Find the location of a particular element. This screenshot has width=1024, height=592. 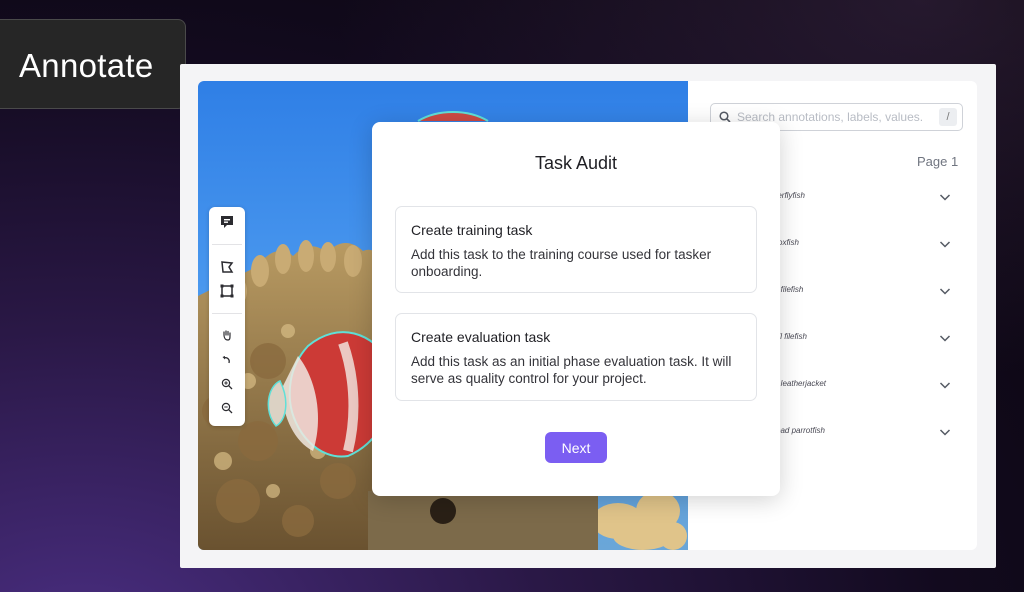

zoom-out-tool is located at coordinates (227, 408).